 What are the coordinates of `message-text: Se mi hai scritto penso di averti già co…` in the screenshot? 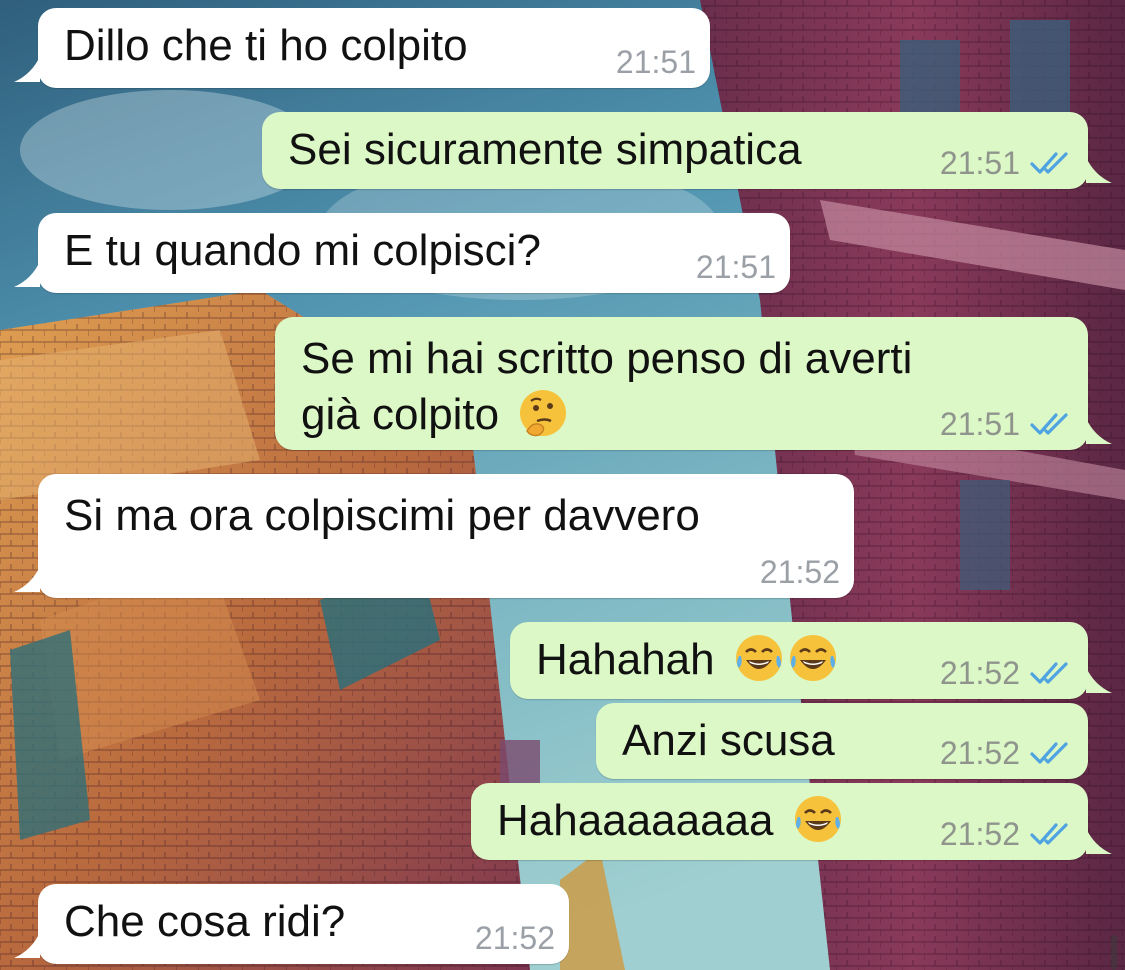 It's located at (606, 387).